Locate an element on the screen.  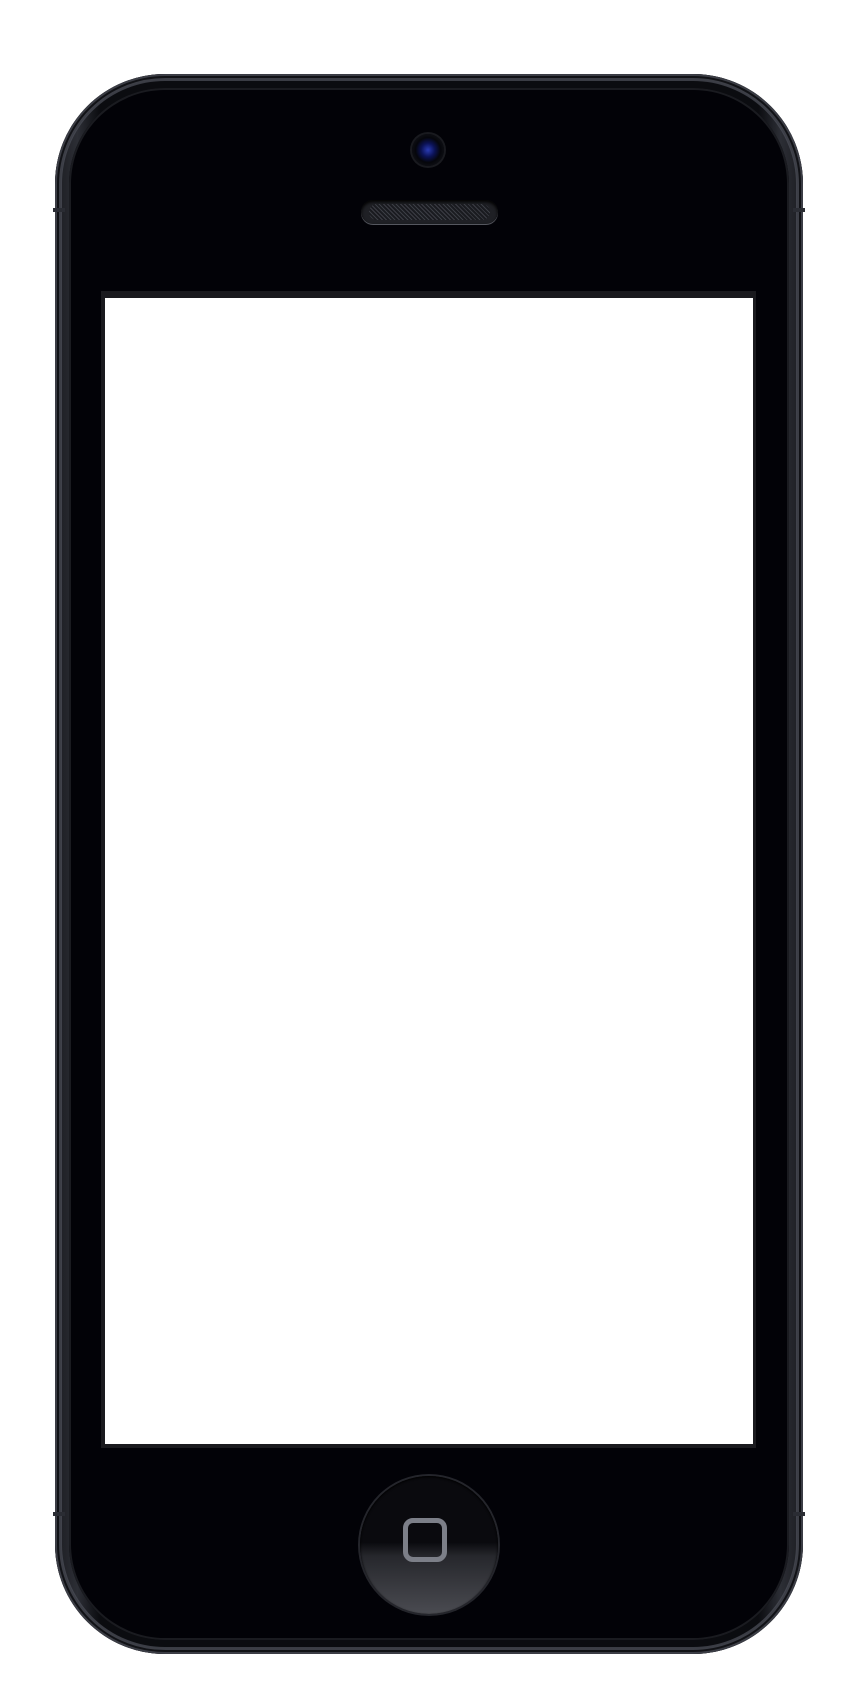
antenna-band-bottom-left is located at coordinates (59, 1514).